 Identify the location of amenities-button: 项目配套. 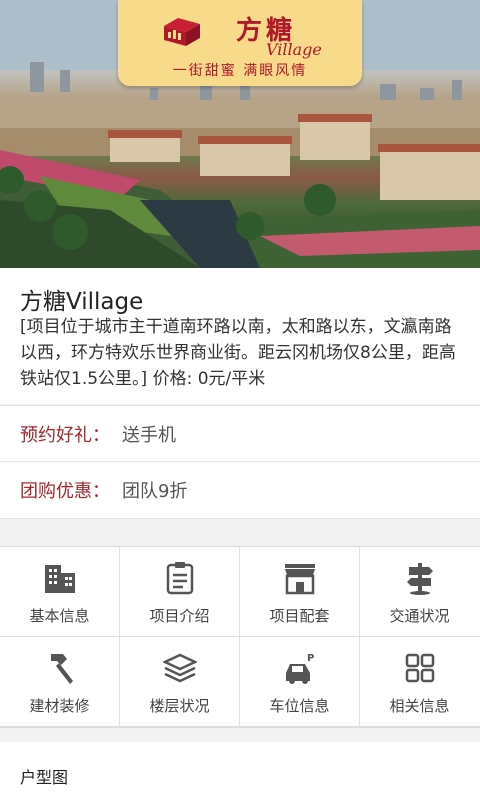
(300, 592).